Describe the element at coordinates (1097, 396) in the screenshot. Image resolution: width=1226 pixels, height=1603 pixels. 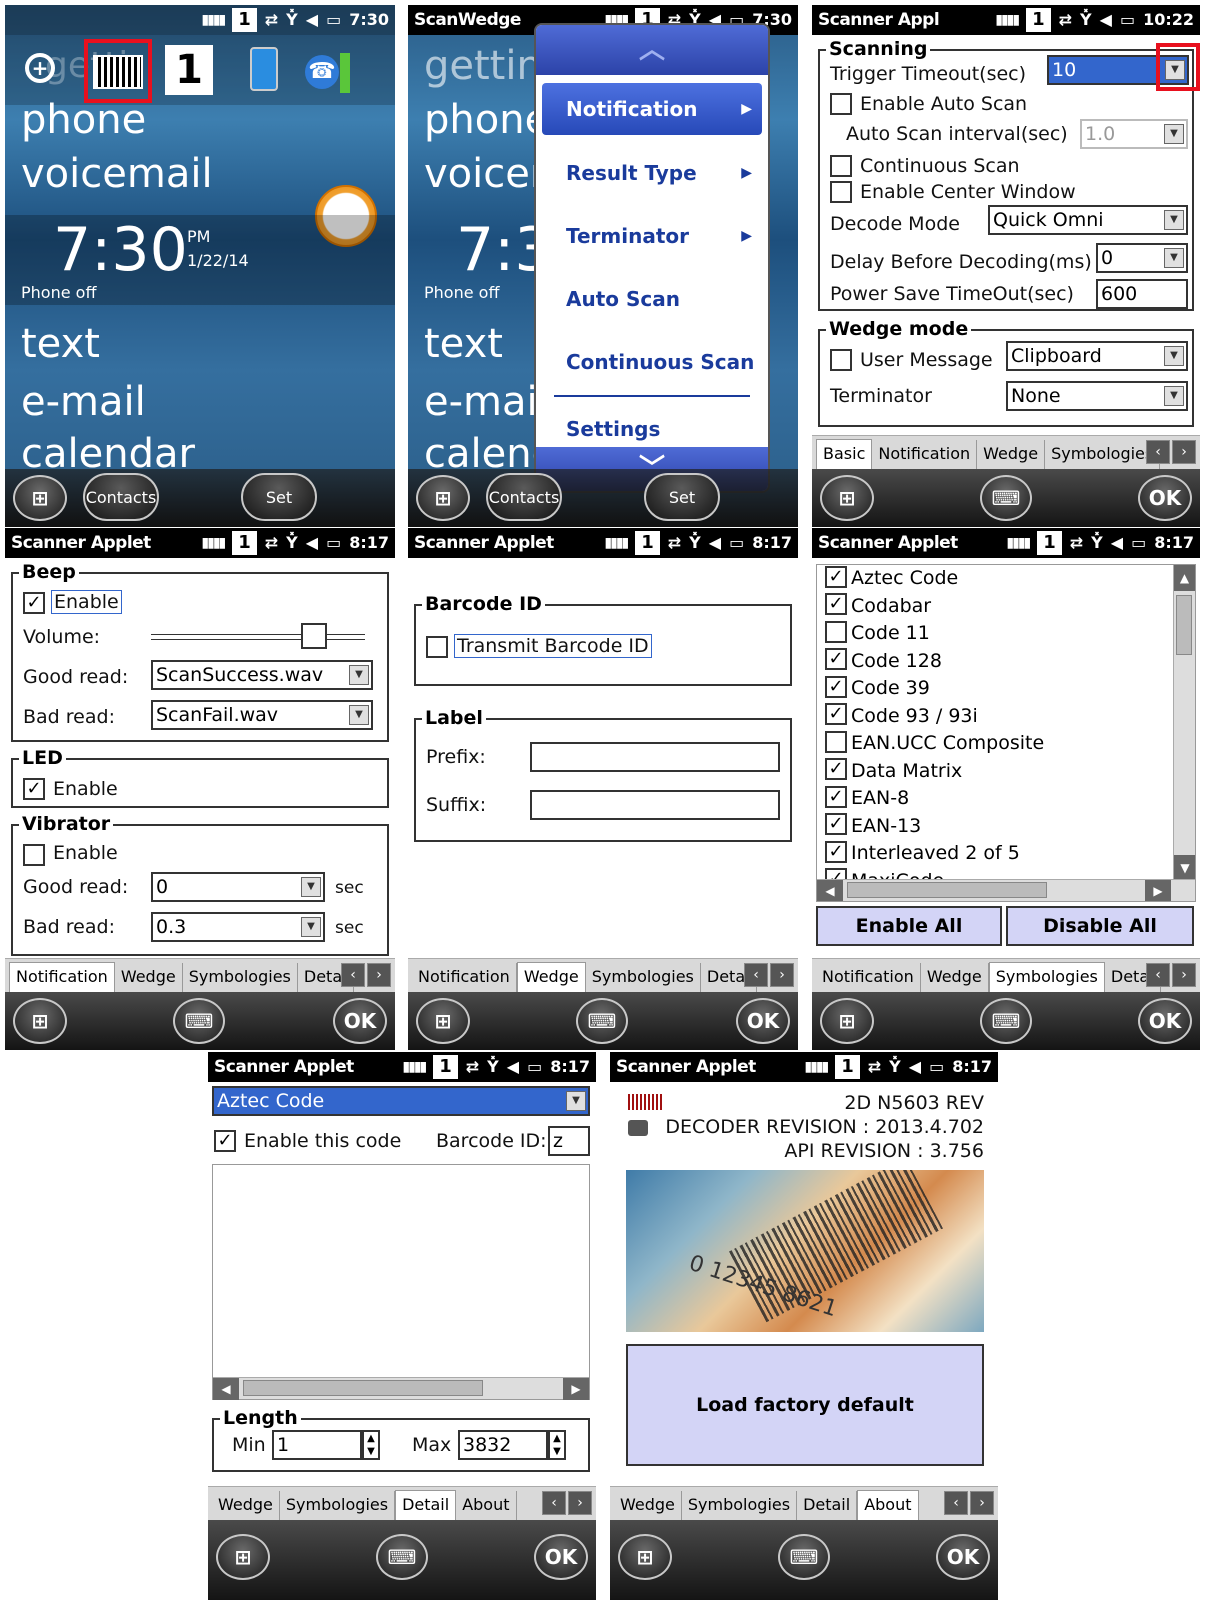
I see `terminator-select: None ▼` at that location.